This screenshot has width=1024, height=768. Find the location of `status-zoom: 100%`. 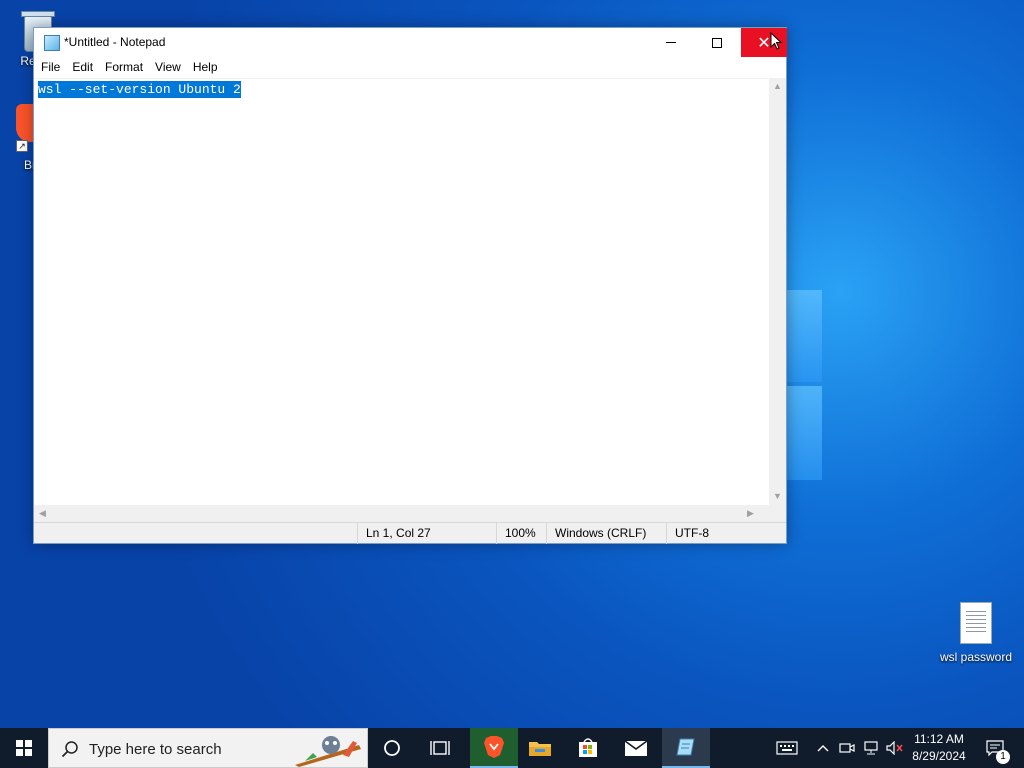

status-zoom: 100% is located at coordinates (521, 533).